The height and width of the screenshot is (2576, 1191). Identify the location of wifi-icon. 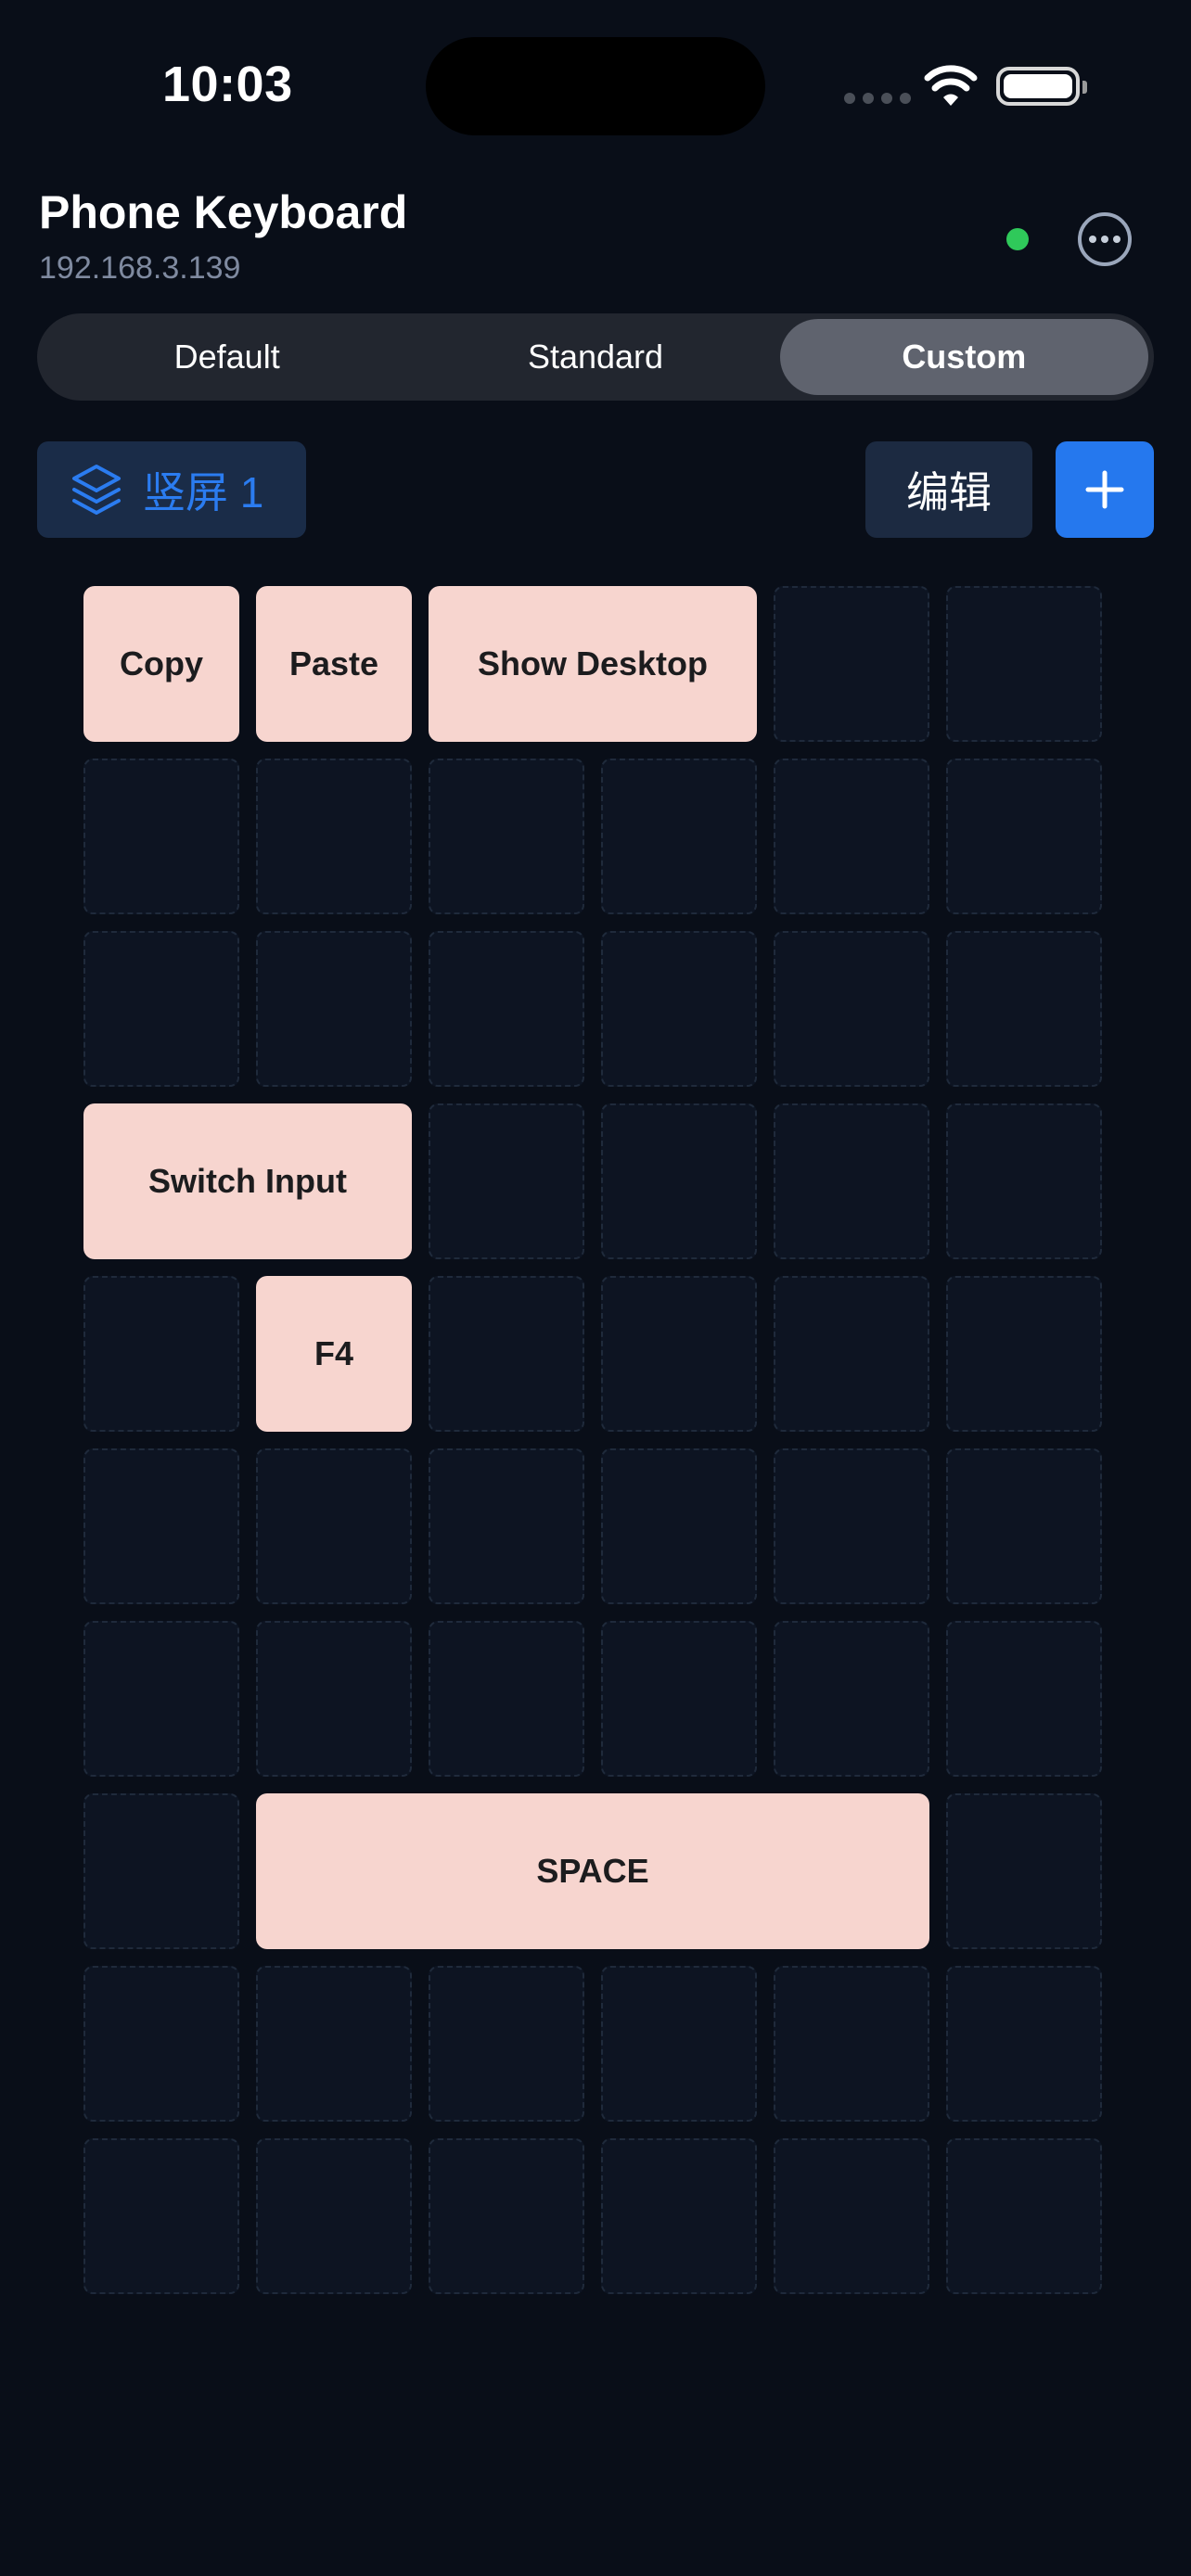
(951, 85).